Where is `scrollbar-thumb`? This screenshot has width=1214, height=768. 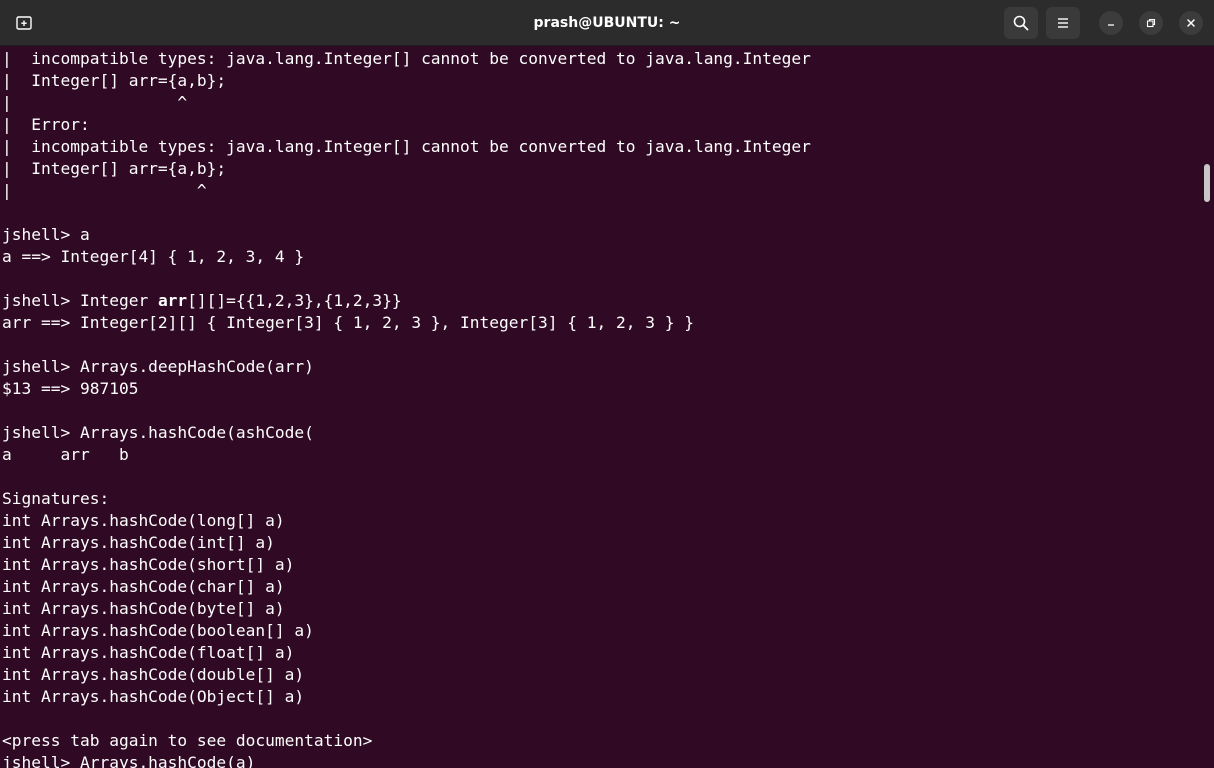 scrollbar-thumb is located at coordinates (1207, 183).